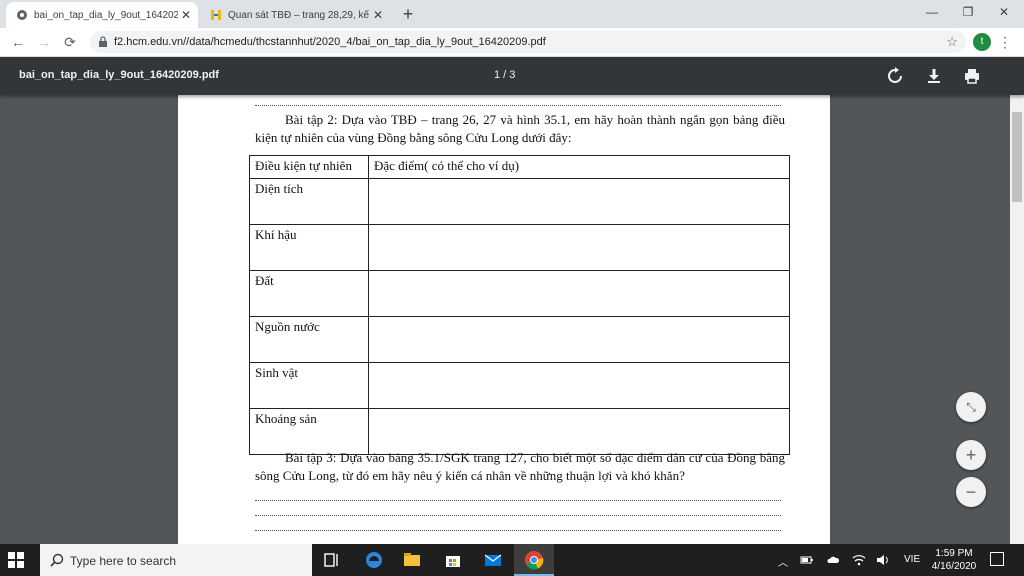 Image resolution: width=1024 pixels, height=576 pixels. What do you see at coordinates (309, 247) in the screenshot?
I see `row-label: Khí hậu` at bounding box center [309, 247].